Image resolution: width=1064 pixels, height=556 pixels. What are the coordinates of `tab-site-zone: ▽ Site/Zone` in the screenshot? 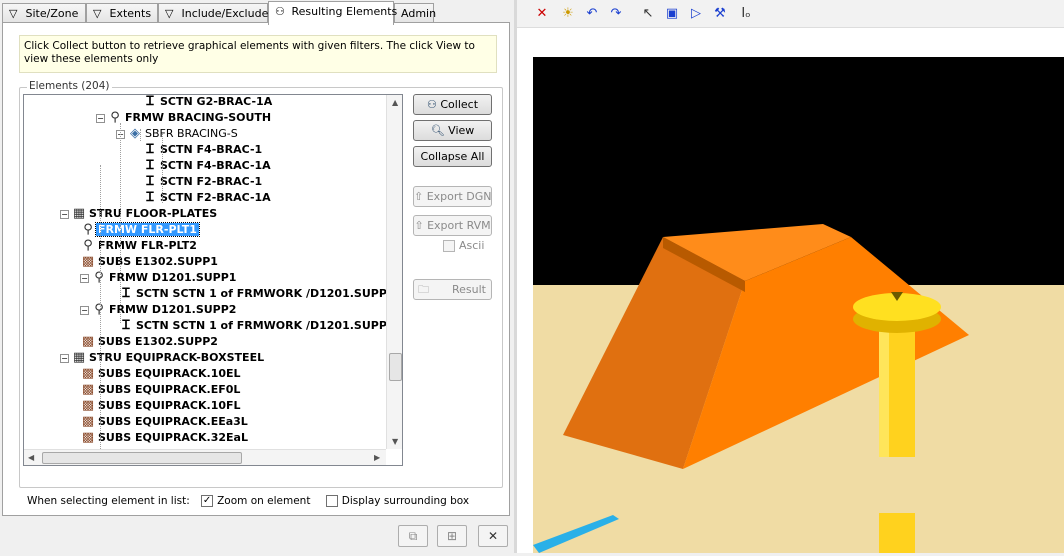 It's located at (44, 13).